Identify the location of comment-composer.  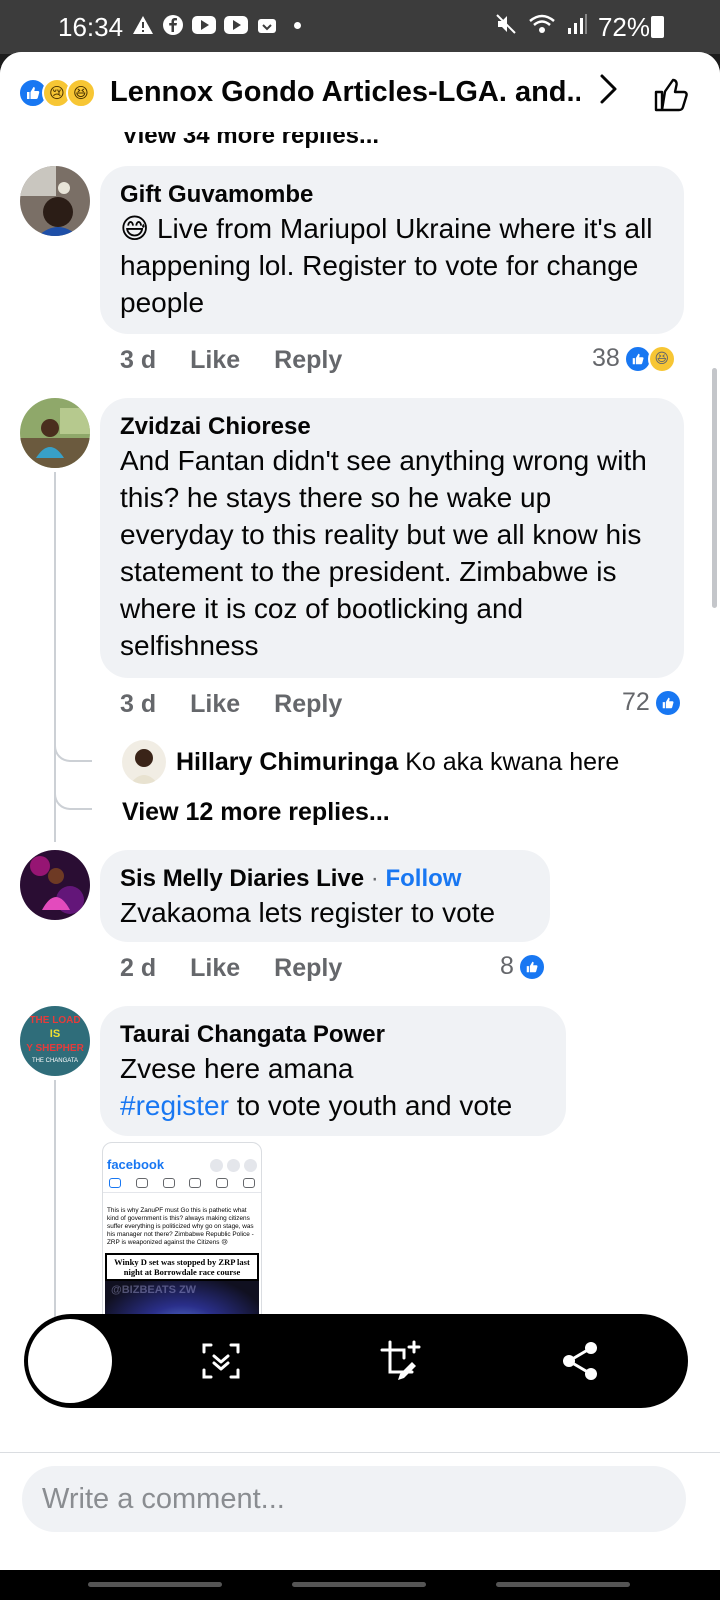
(354, 1499).